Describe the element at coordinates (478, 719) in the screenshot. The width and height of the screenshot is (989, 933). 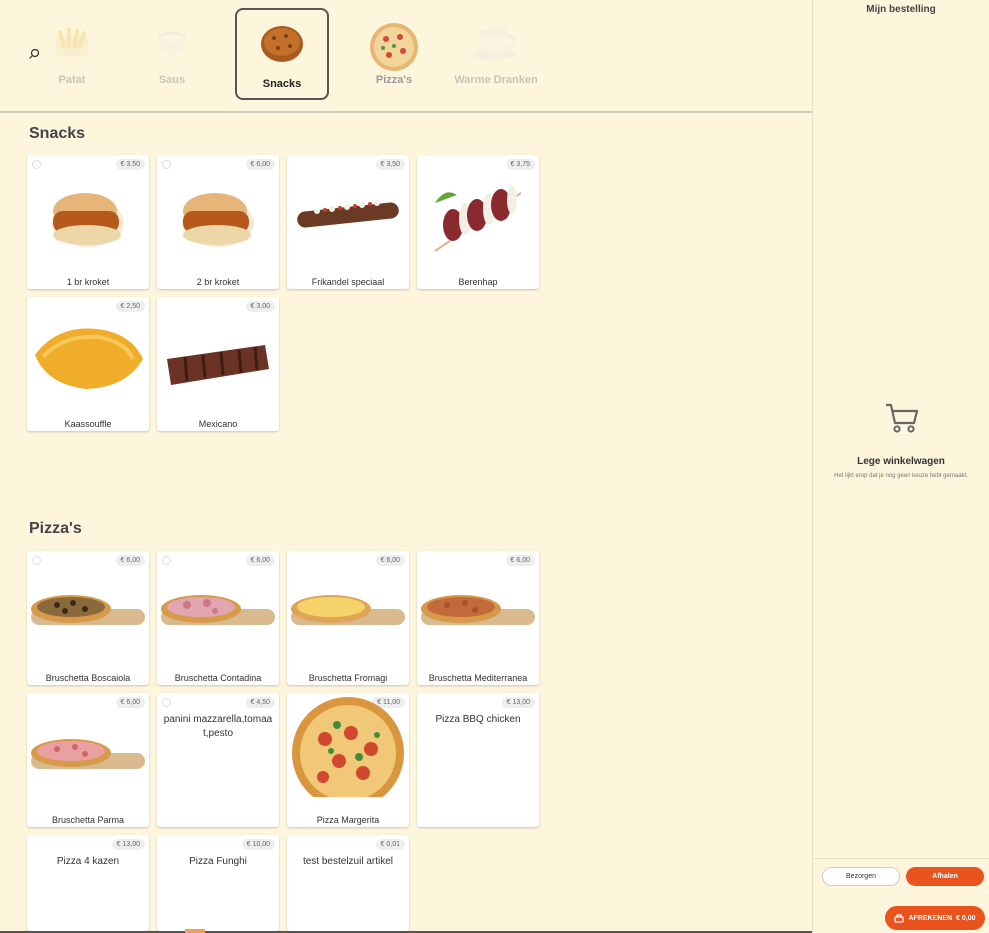
I see `product-name: Pizza BBQ chicken` at that location.